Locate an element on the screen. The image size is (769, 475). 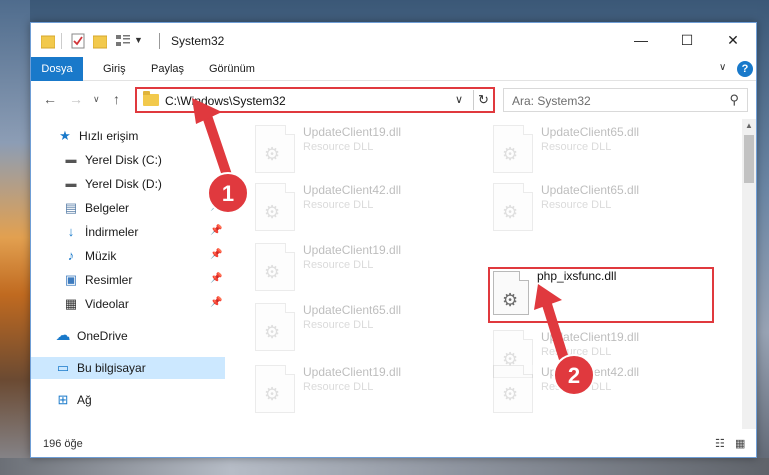
recent-locations-icon: ∨ is located at coordinates (96, 99).